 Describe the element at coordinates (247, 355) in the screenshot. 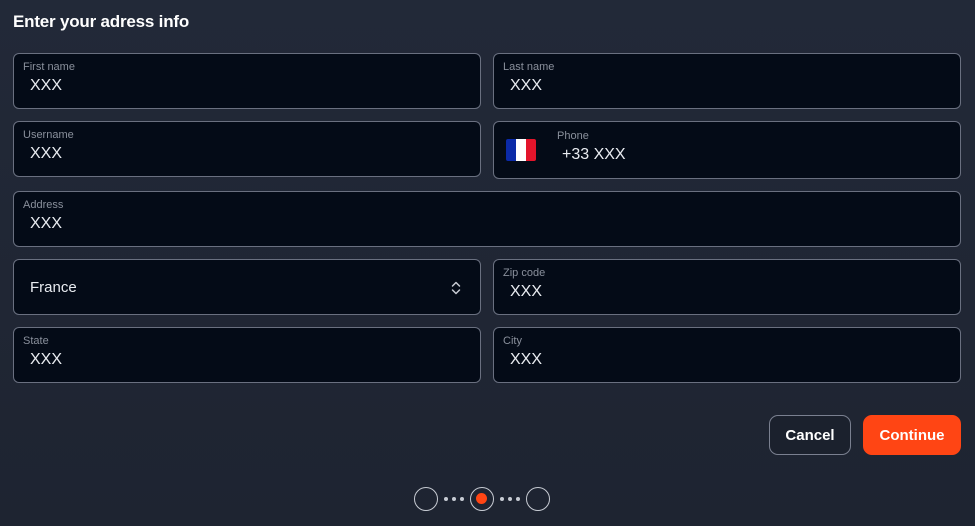

I see `state-field: State XXX` at that location.